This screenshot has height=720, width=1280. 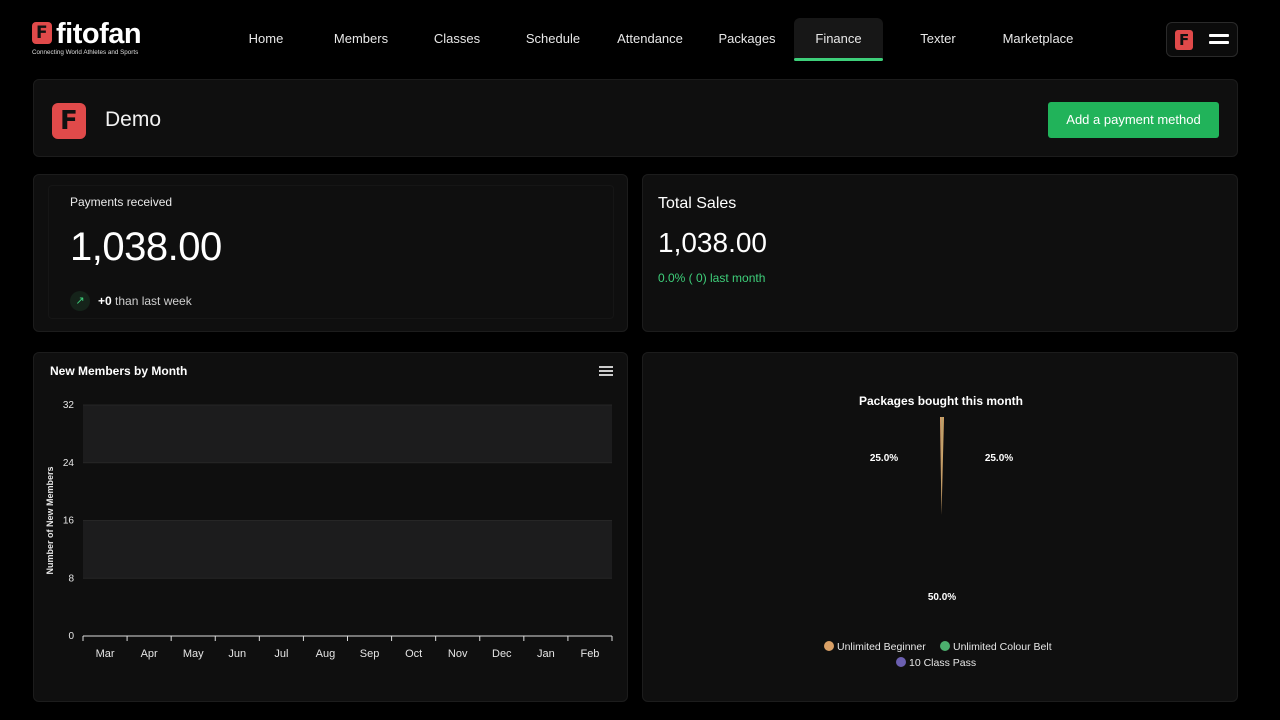 What do you see at coordinates (42, 33) in the screenshot?
I see `brand-logo-icon` at bounding box center [42, 33].